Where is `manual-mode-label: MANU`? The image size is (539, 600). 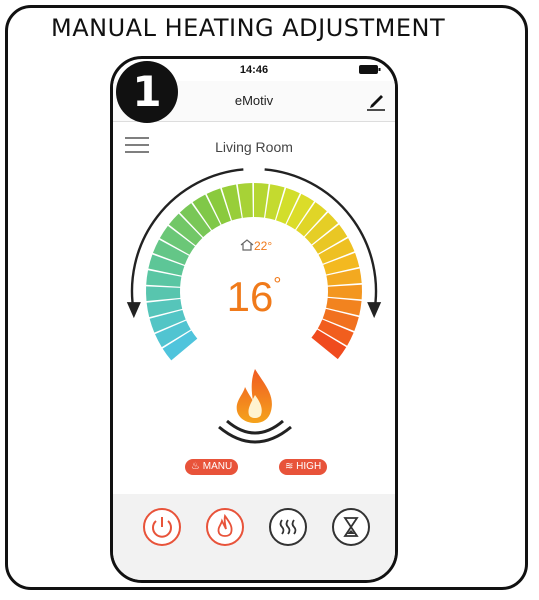
manual-mode-label: MANU is located at coordinates (217, 466).